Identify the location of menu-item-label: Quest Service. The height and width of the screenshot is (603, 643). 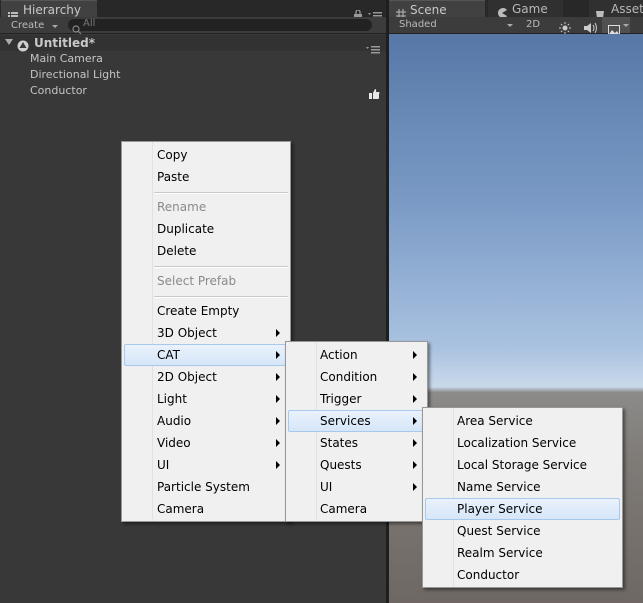
(499, 531).